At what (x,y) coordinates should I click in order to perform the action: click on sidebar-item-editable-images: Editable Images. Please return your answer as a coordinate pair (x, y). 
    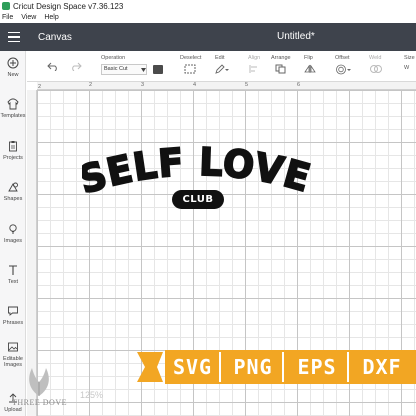
    Looking at the image, I should click on (13, 354).